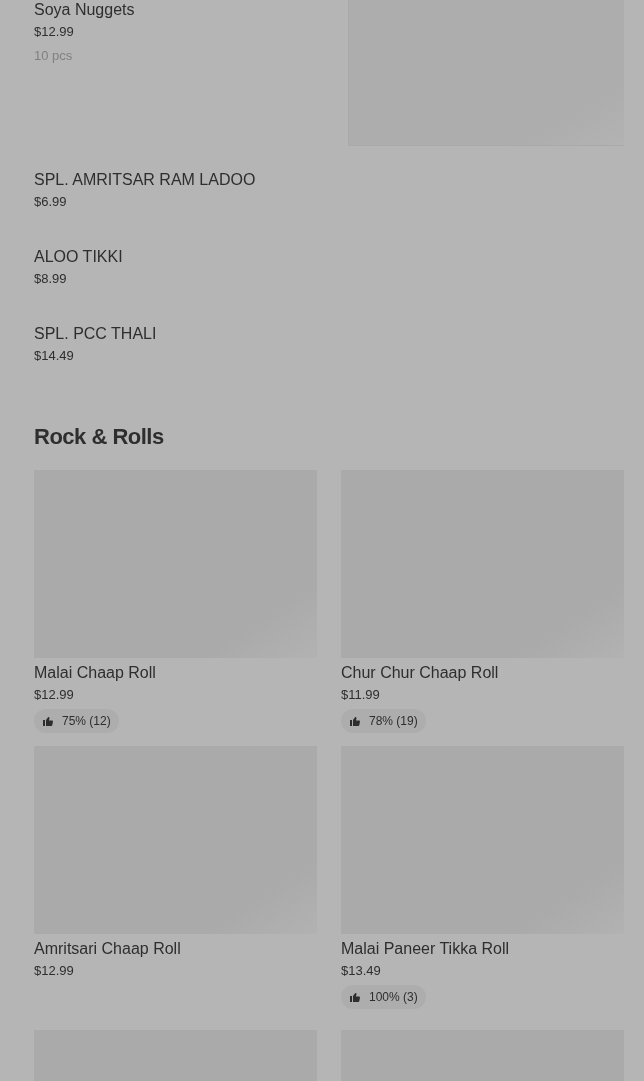  Describe the element at coordinates (51, 279) in the screenshot. I see `item-price: $8.99` at that location.